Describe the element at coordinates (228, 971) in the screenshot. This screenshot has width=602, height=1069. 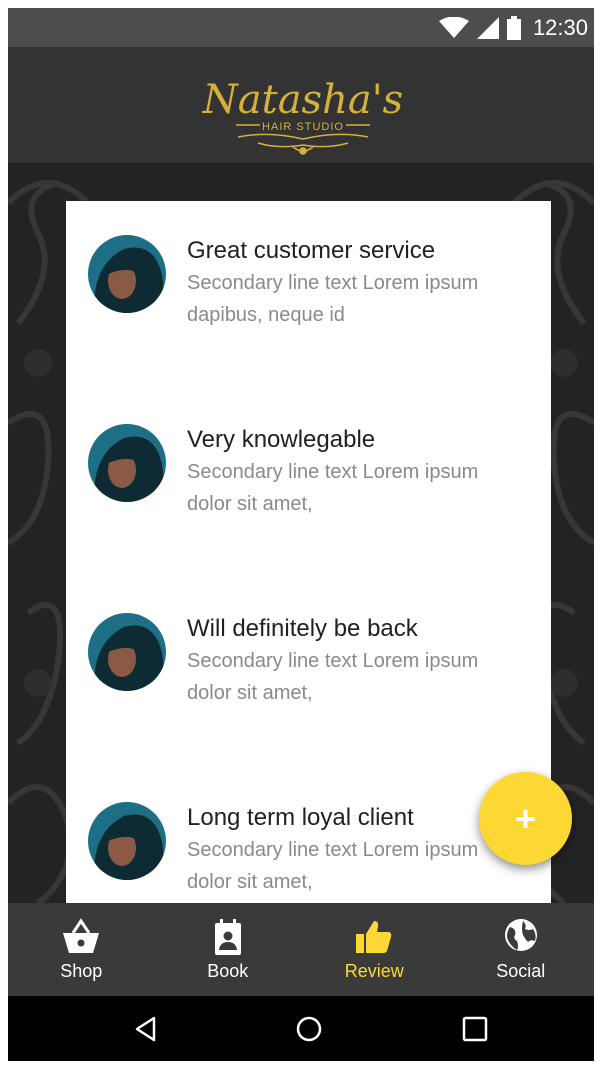
I see `nav-label: Book` at that location.